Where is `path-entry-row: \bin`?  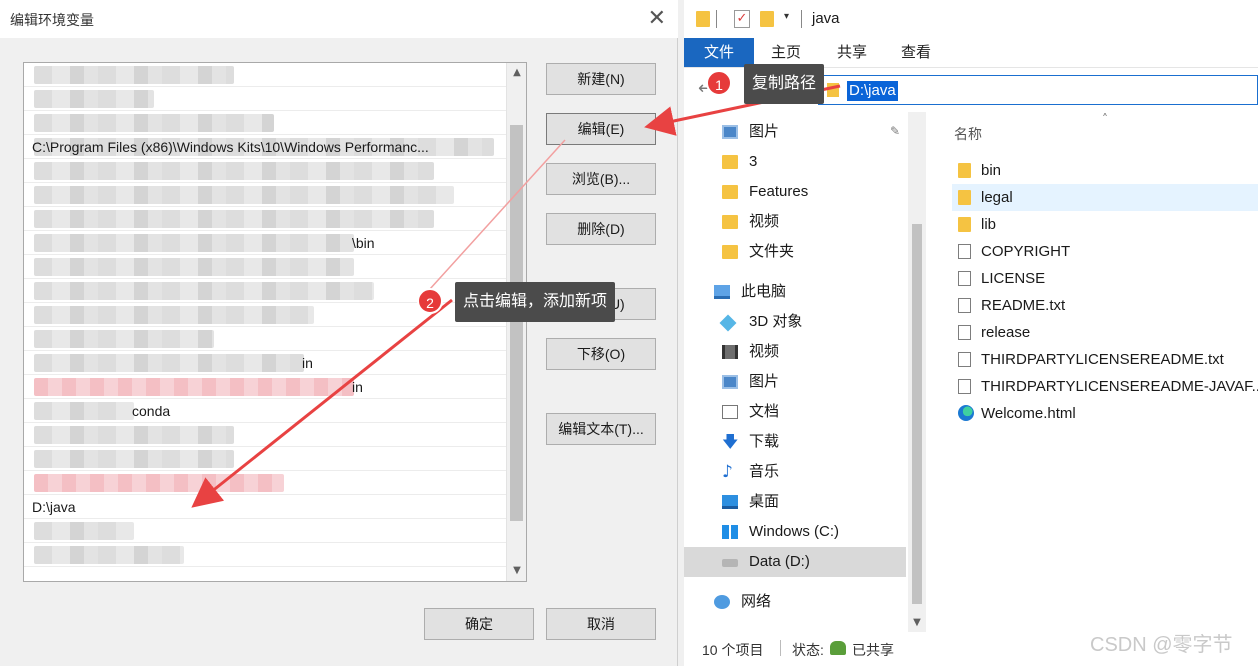
path-entry-row: \bin is located at coordinates (265, 243).